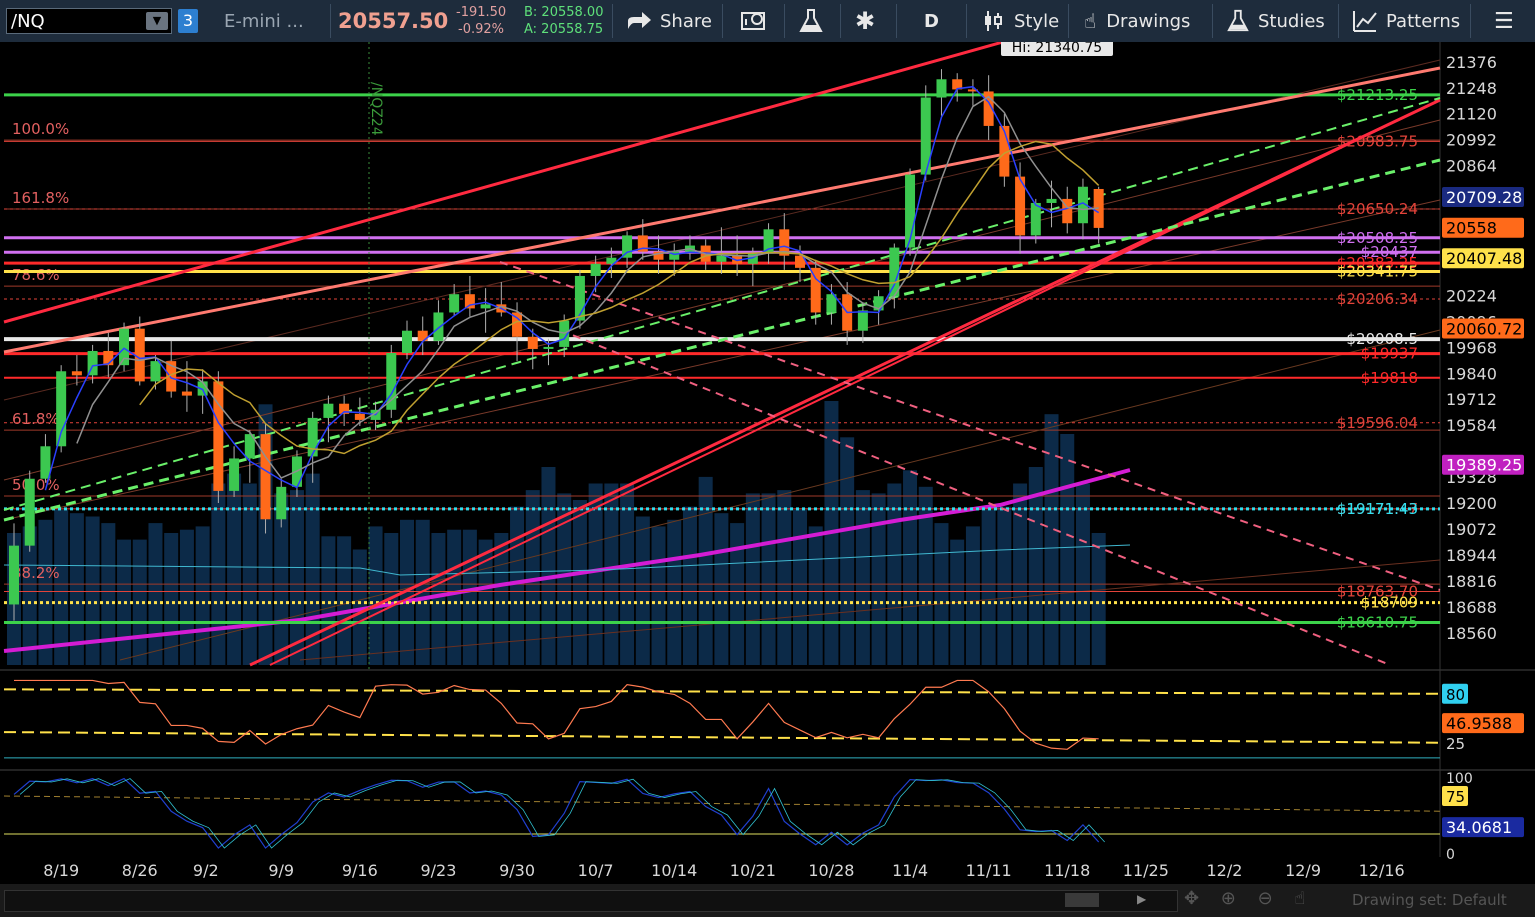 The height and width of the screenshot is (917, 1535). Describe the element at coordinates (1377, 272) in the screenshot. I see `price-level-label: $20341.75` at that location.